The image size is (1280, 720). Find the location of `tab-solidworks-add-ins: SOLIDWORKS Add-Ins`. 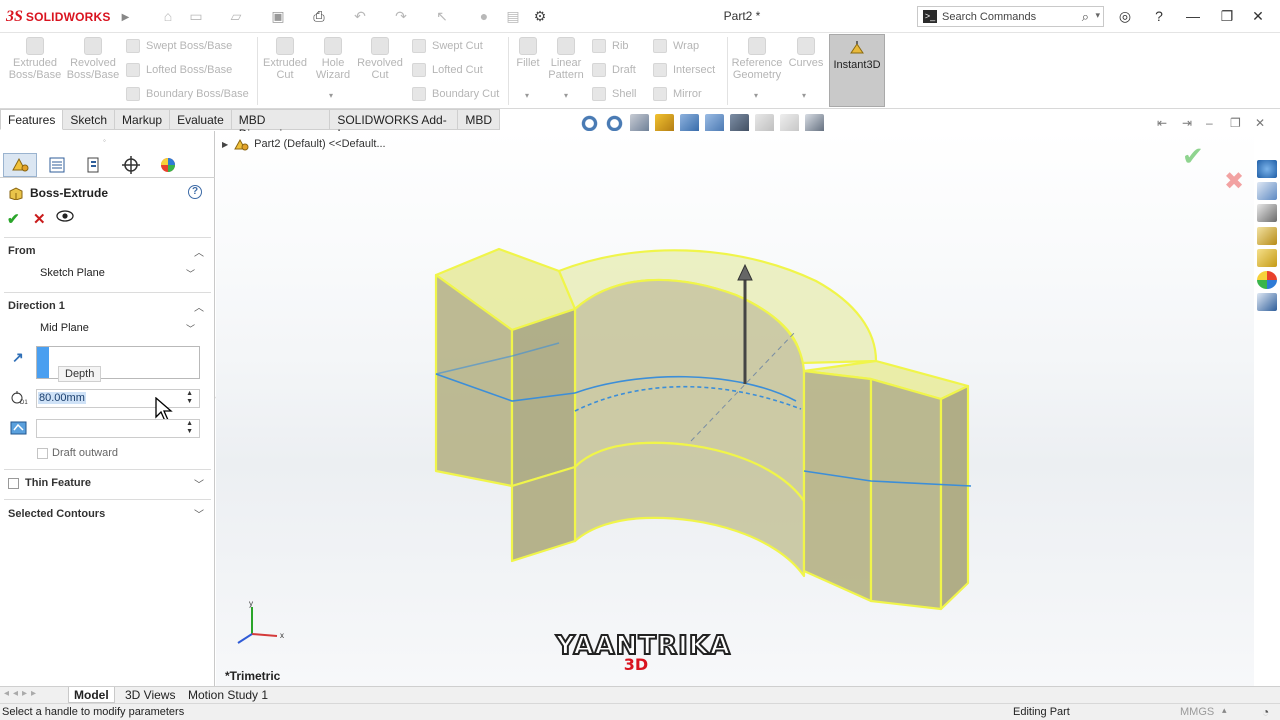

tab-solidworks-add-ins: SOLIDWORKS Add-Ins is located at coordinates (394, 125).